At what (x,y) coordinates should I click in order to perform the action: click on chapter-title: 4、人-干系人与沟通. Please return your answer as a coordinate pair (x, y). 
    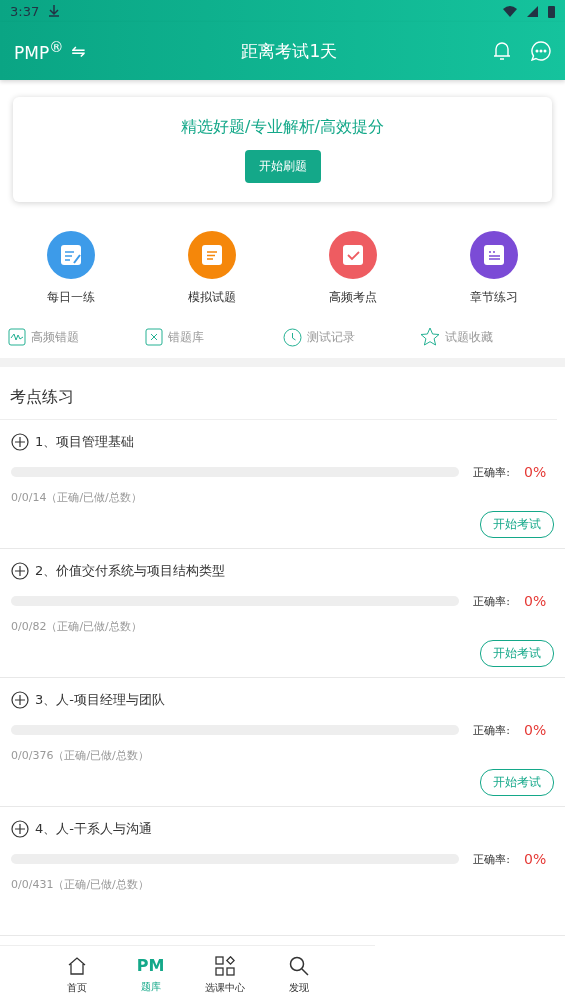
    Looking at the image, I should click on (93, 829).